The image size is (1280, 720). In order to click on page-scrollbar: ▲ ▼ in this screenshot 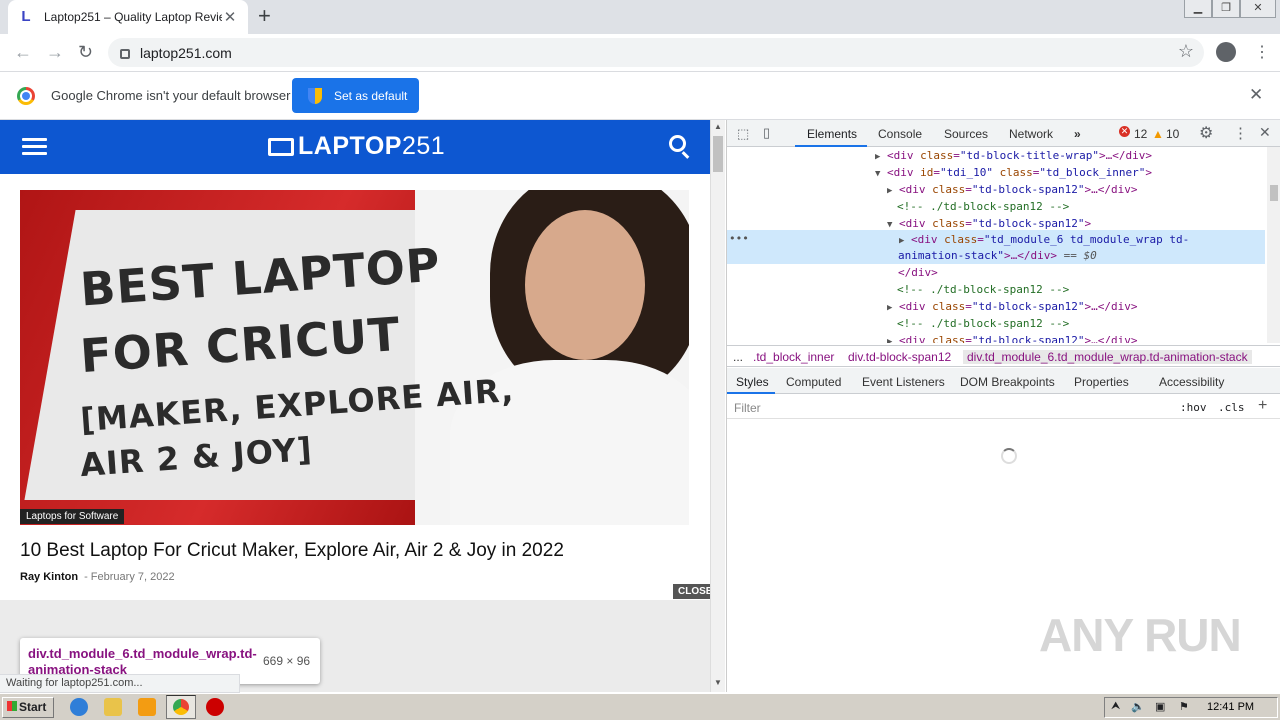, I will do `click(717, 406)`.